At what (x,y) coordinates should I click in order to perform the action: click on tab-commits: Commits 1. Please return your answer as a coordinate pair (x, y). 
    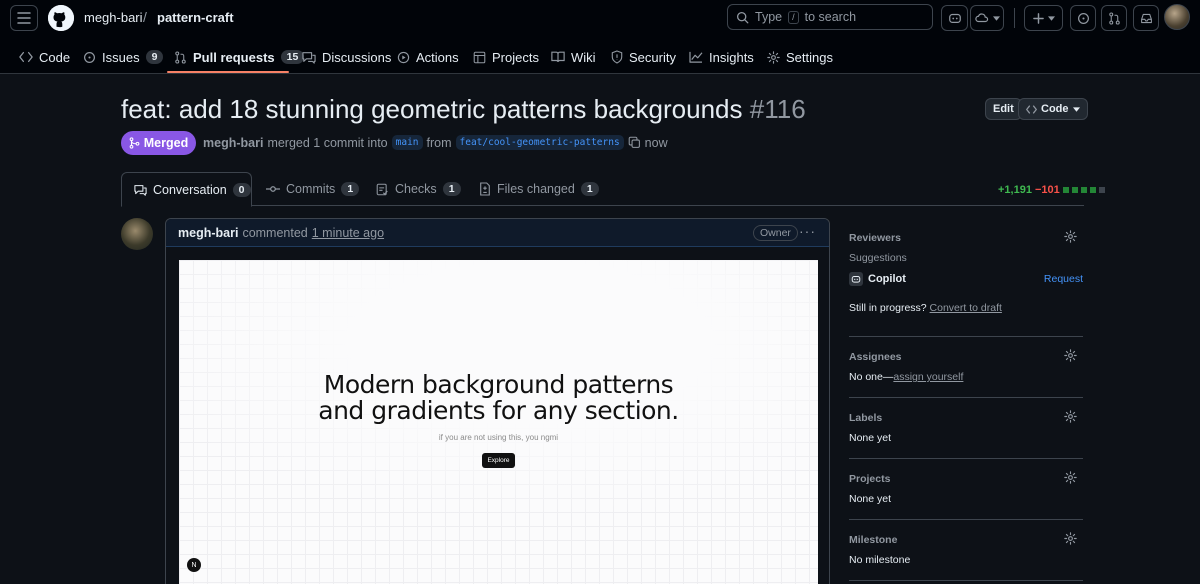
    Looking at the image, I should click on (313, 189).